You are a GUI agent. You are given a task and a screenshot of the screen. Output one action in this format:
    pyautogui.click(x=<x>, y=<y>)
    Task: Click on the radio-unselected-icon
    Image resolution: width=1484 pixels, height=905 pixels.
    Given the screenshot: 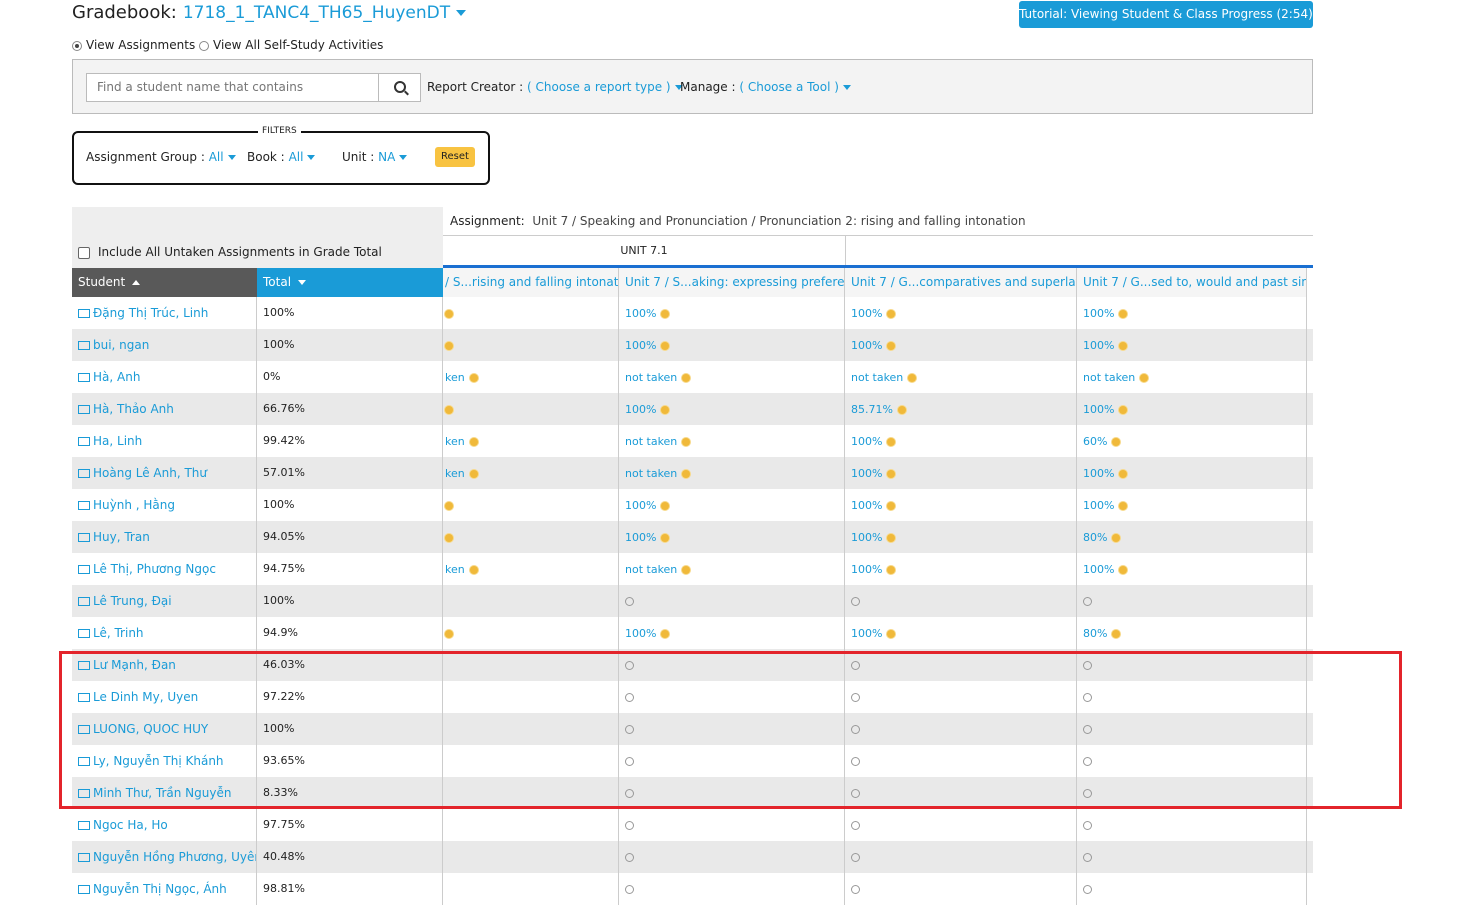 What is the action you would take?
    pyautogui.click(x=204, y=45)
    